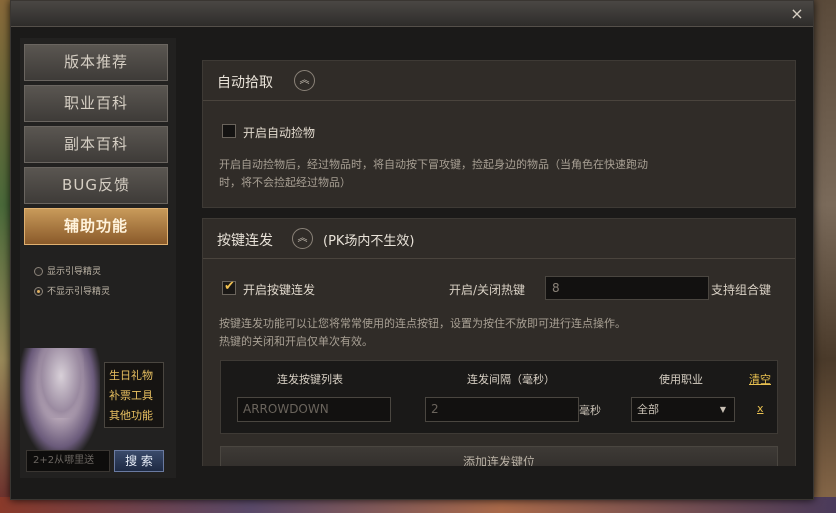  Describe the element at coordinates (136, 376) in the screenshot. I see `link-birthday-gift: 生日礼物` at that location.